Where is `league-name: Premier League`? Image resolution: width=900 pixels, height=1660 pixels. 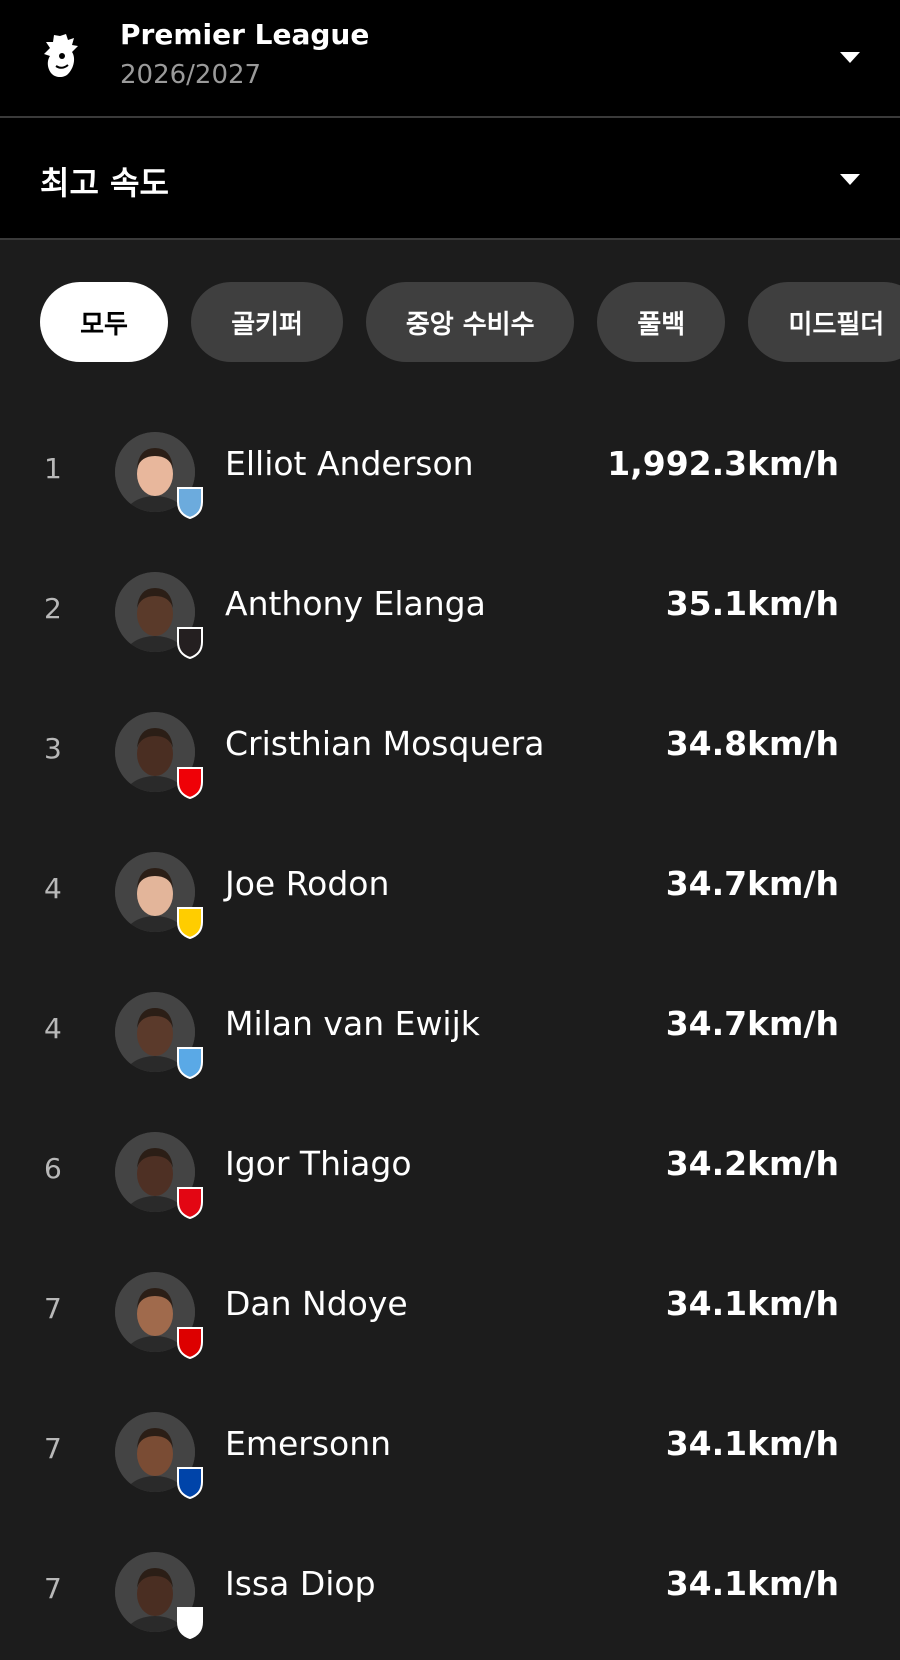 league-name: Premier League is located at coordinates (245, 34).